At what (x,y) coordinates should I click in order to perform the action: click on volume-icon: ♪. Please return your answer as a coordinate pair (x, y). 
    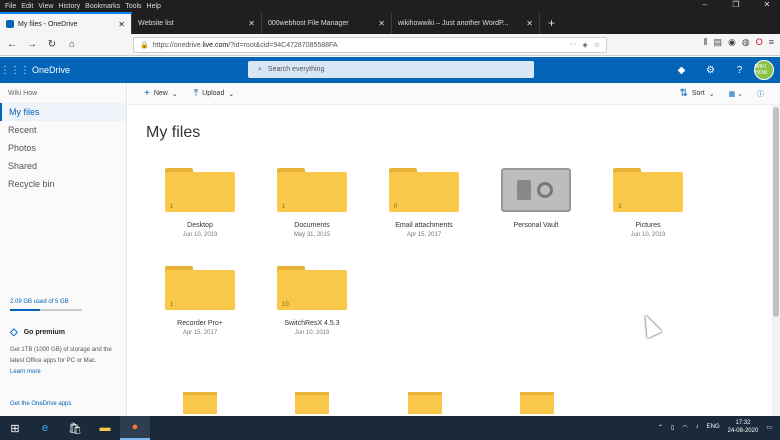
    Looking at the image, I should click on (697, 427).